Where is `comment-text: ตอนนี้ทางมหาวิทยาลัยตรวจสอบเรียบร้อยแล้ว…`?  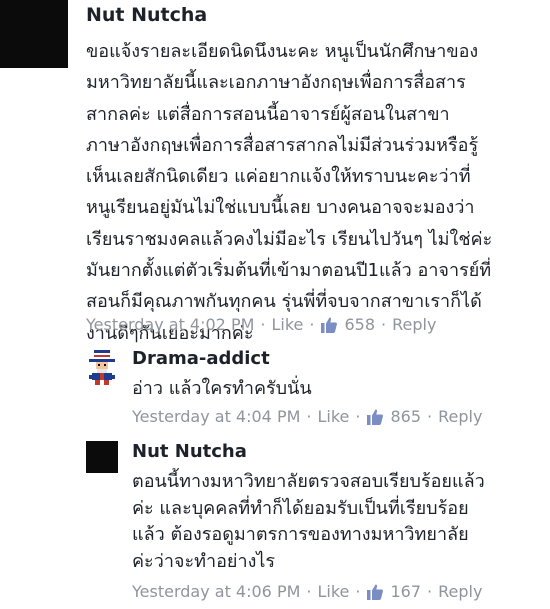
comment-text: ตอนนี้ทางมหาวิทยาลัยตรวจสอบเรียบร้อยแล้ว… is located at coordinates (308, 521).